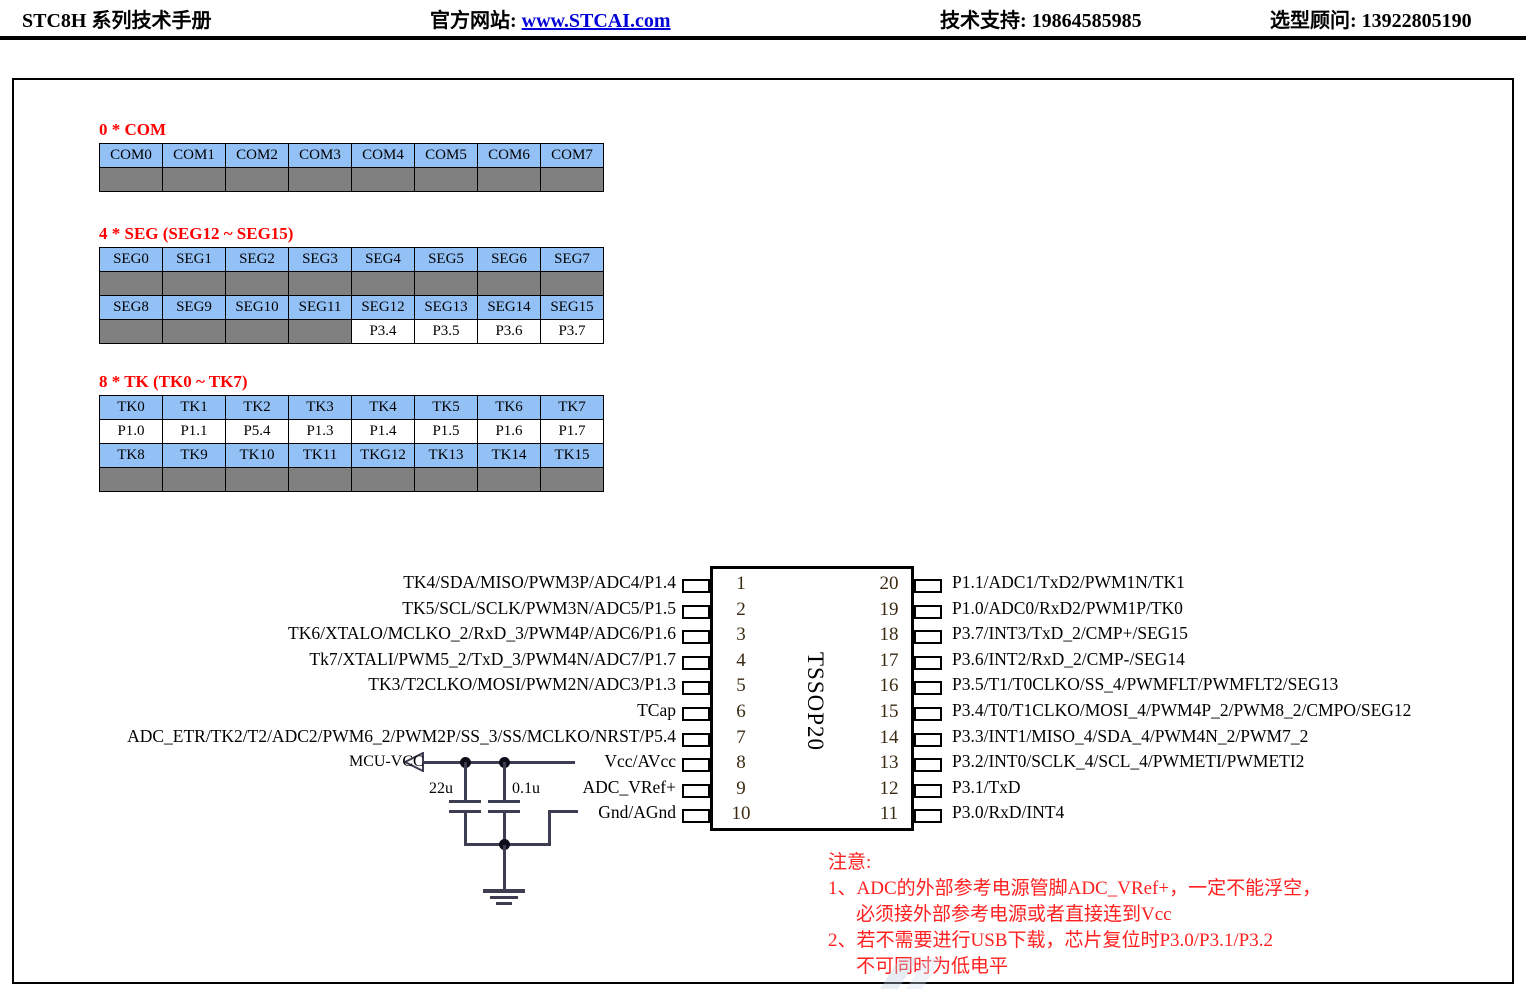 The width and height of the screenshot is (1526, 989). Describe the element at coordinates (465, 781) in the screenshot. I see `cap1-top-lead` at that location.